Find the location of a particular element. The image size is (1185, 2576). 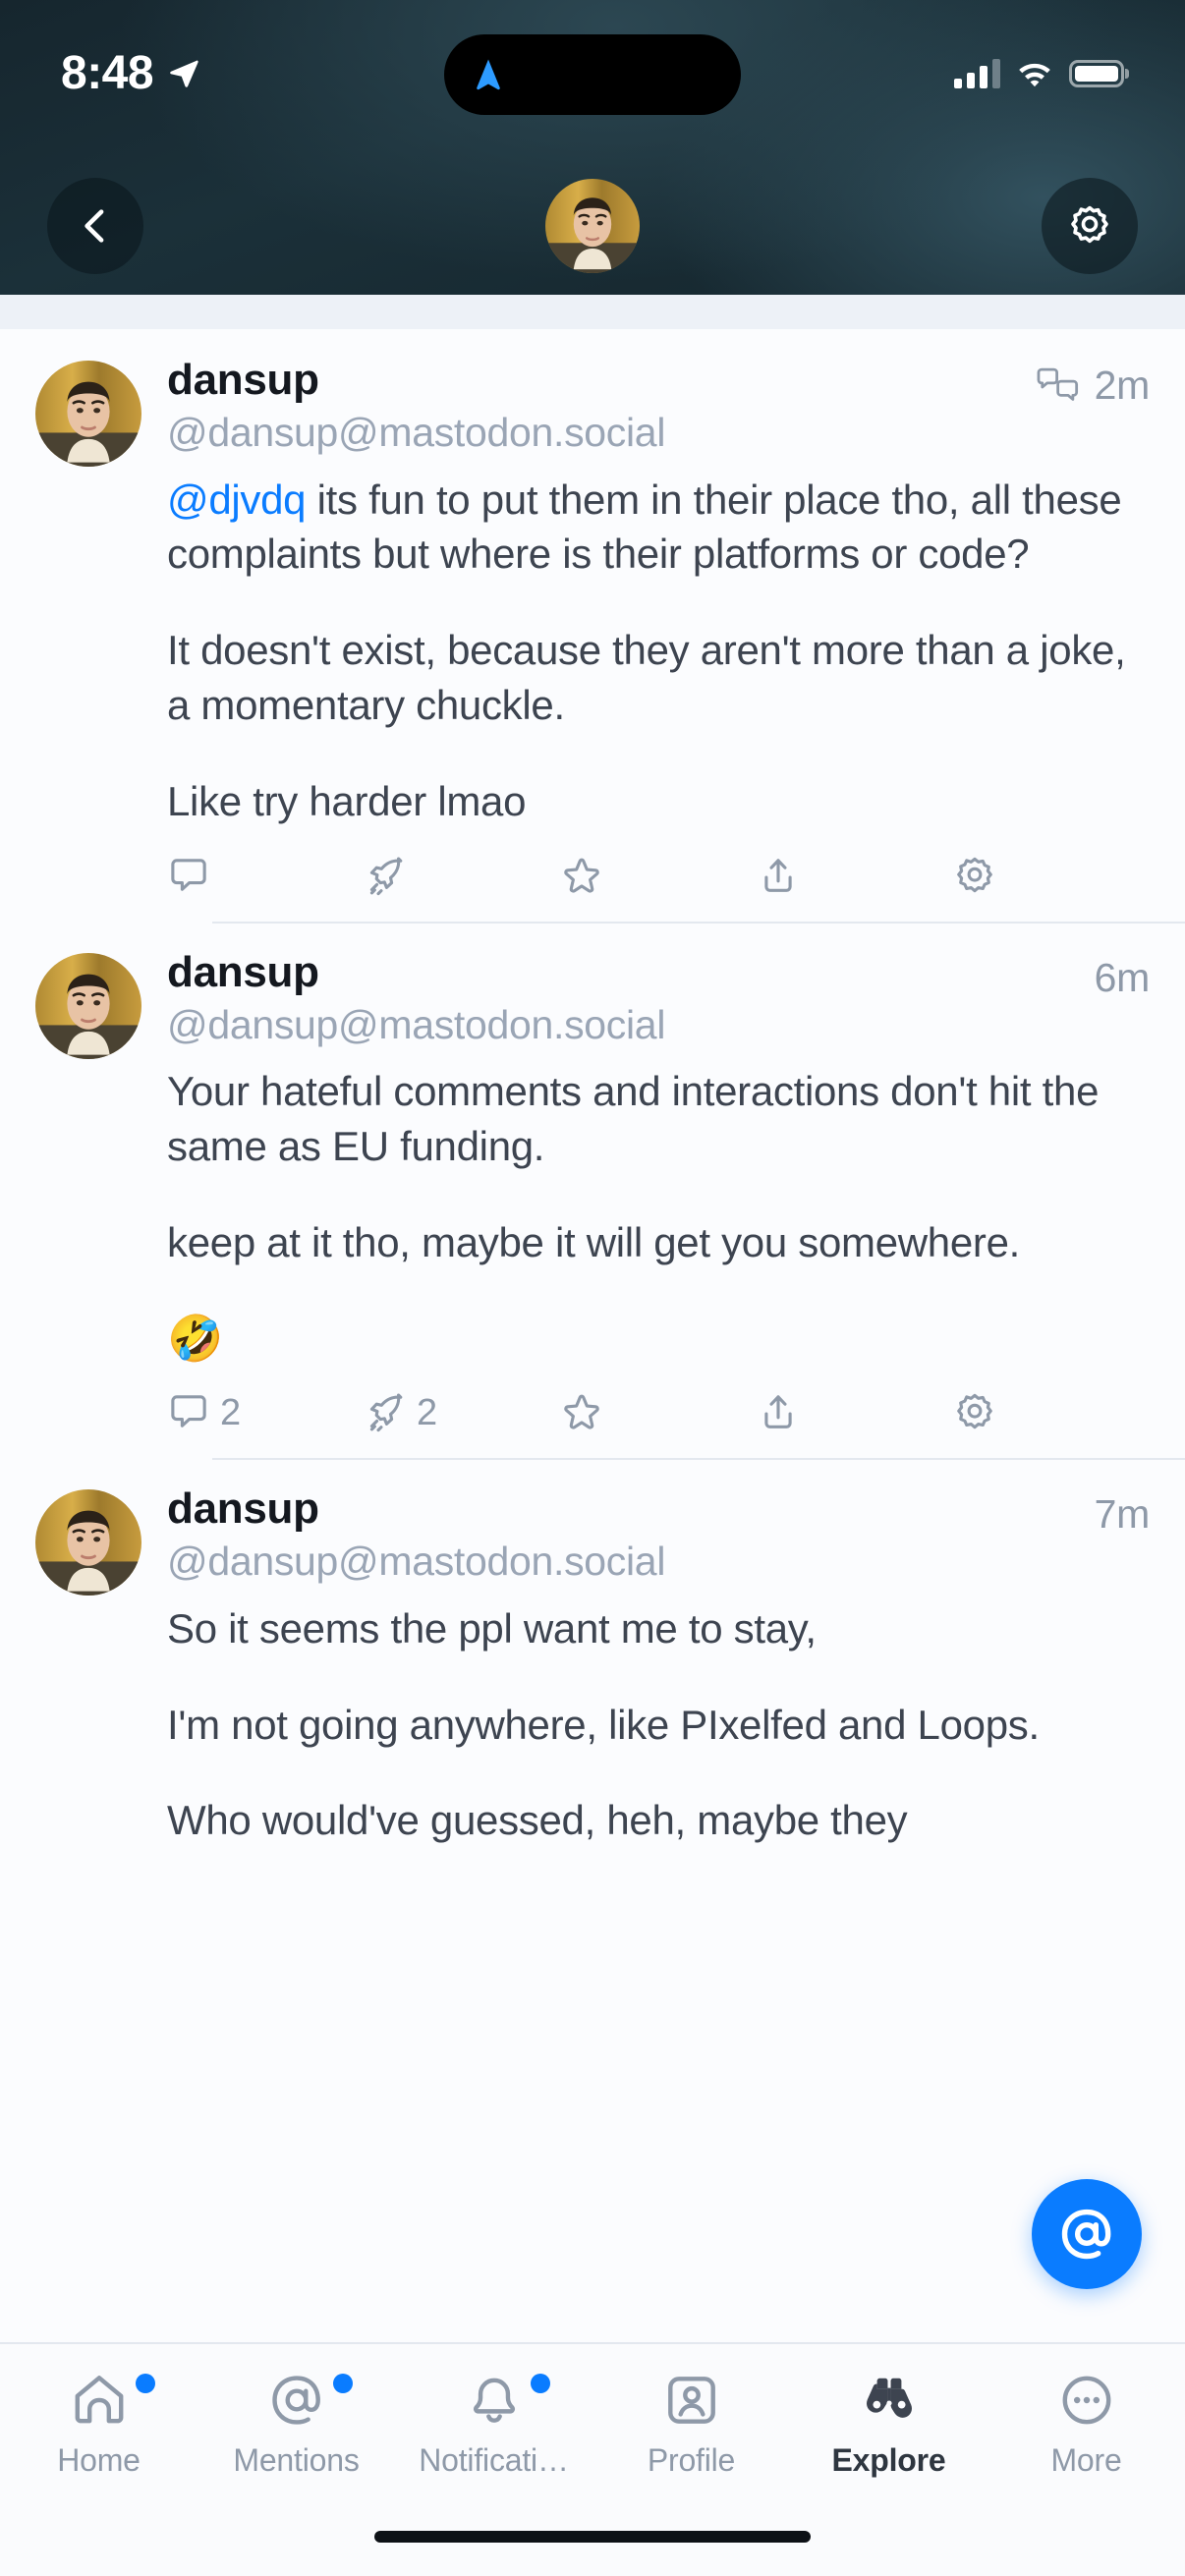

tab-home-label: Home is located at coordinates (99, 2460).